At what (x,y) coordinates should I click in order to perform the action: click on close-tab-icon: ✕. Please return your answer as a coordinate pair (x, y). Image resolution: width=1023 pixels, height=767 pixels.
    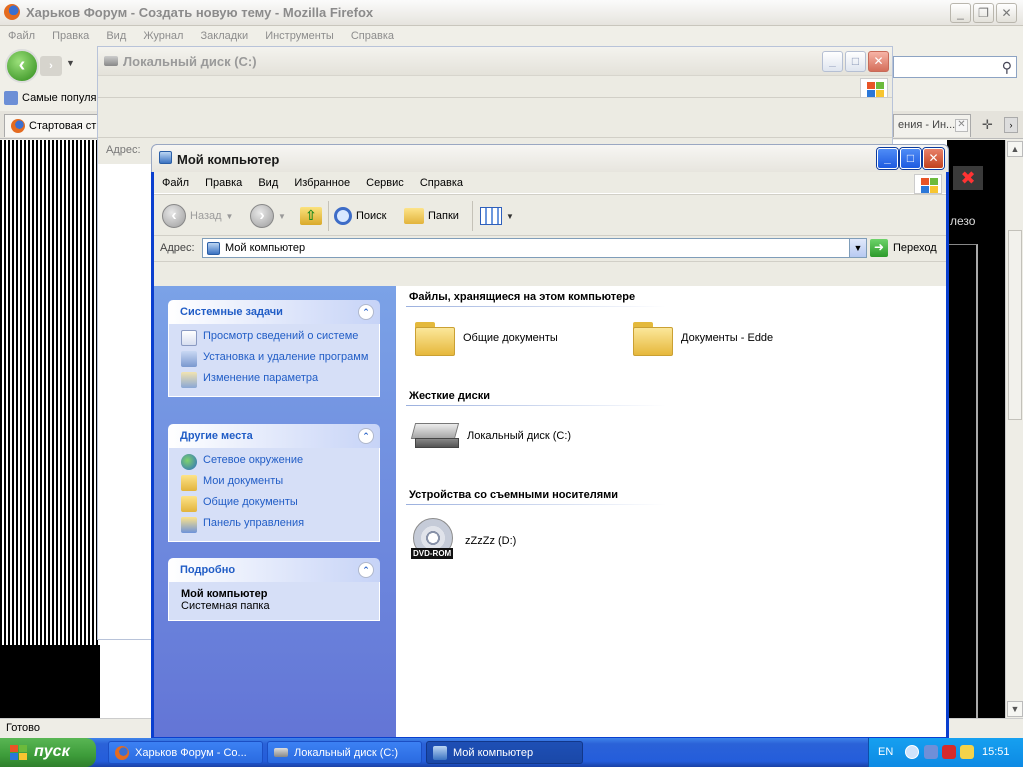
    Looking at the image, I should click on (961, 125).